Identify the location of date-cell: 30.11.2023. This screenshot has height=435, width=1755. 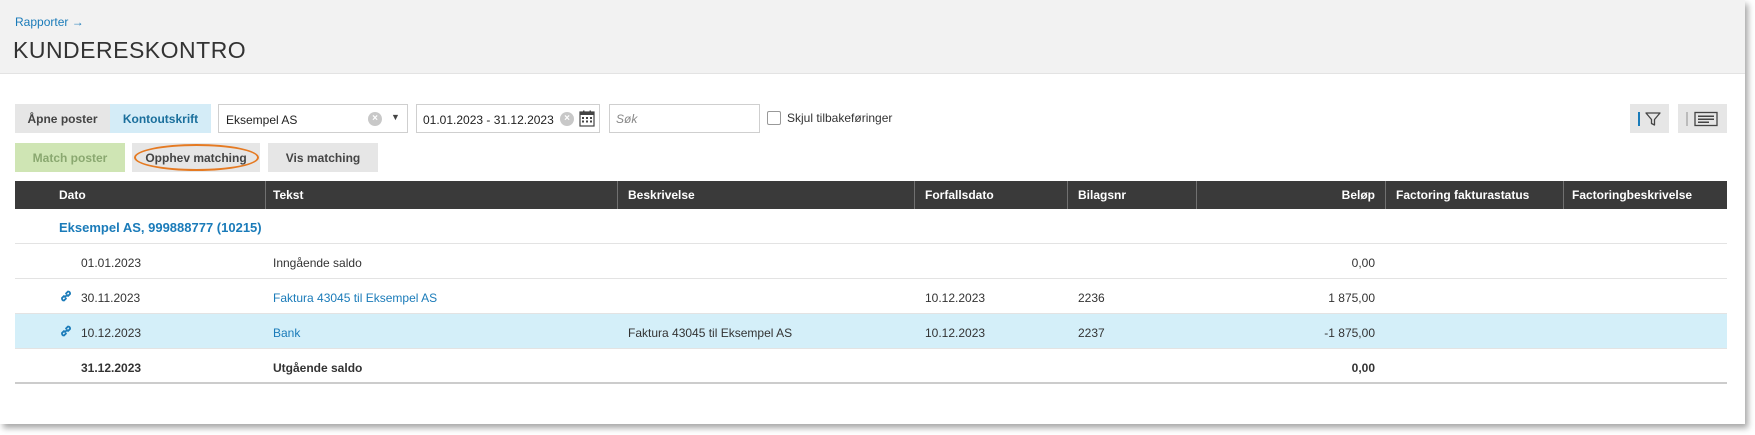
(111, 298).